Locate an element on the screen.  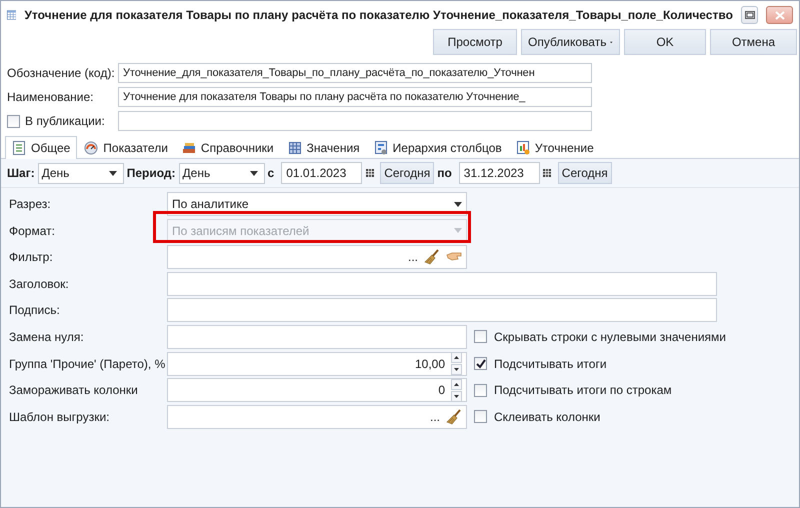
number-field: 10,00 is located at coordinates (317, 364).